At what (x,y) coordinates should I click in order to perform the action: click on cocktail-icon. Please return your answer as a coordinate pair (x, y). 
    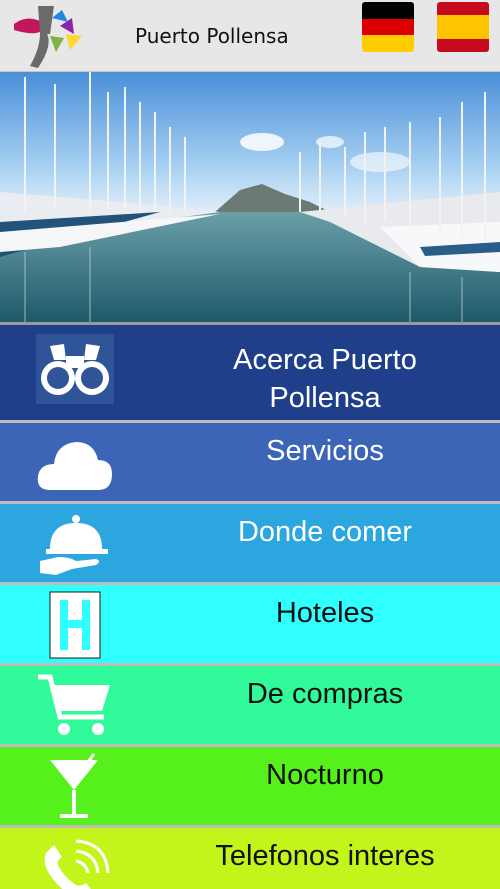
    Looking at the image, I should click on (74, 785).